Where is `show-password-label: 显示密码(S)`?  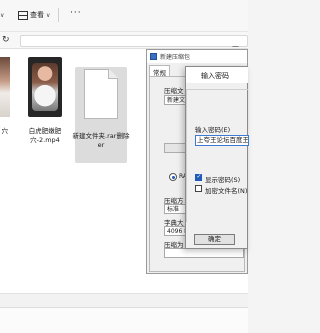 show-password-label: 显示密码(S) is located at coordinates (223, 180).